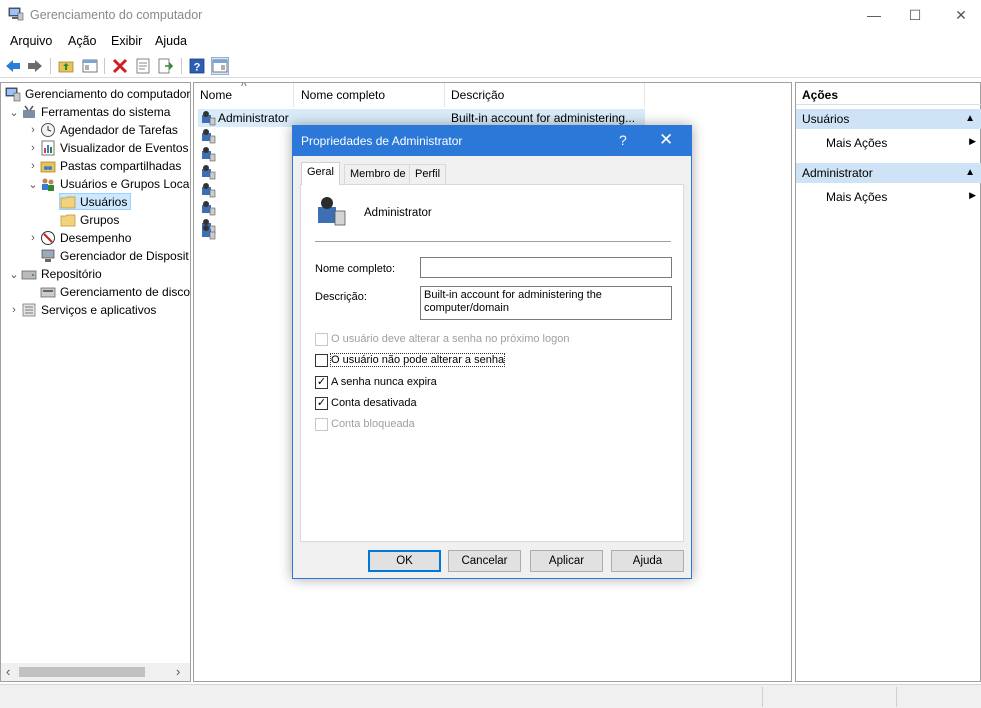  What do you see at coordinates (120, 66) in the screenshot?
I see `delete-icon` at bounding box center [120, 66].